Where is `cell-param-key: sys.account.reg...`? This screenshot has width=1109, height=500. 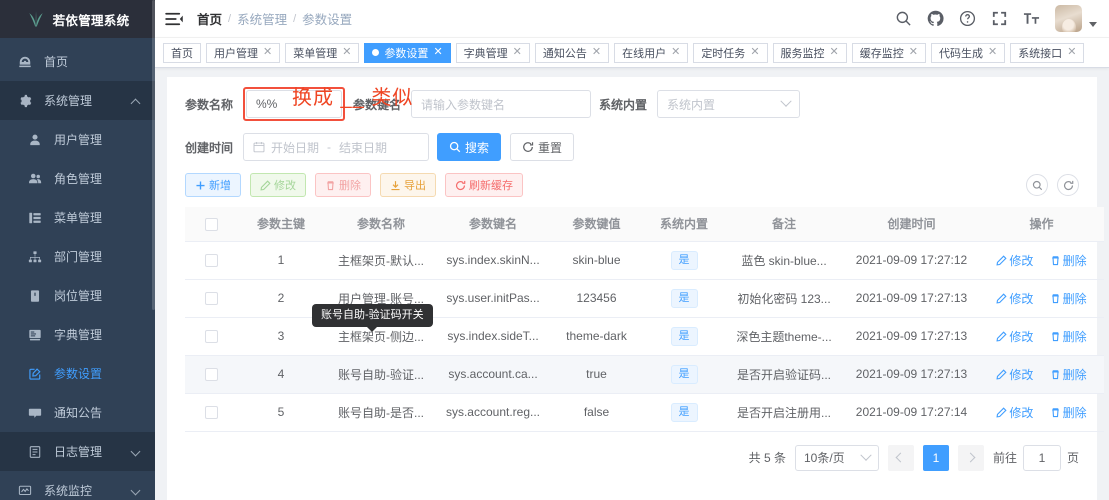
cell-param-key: sys.account.reg... is located at coordinates (493, 412).